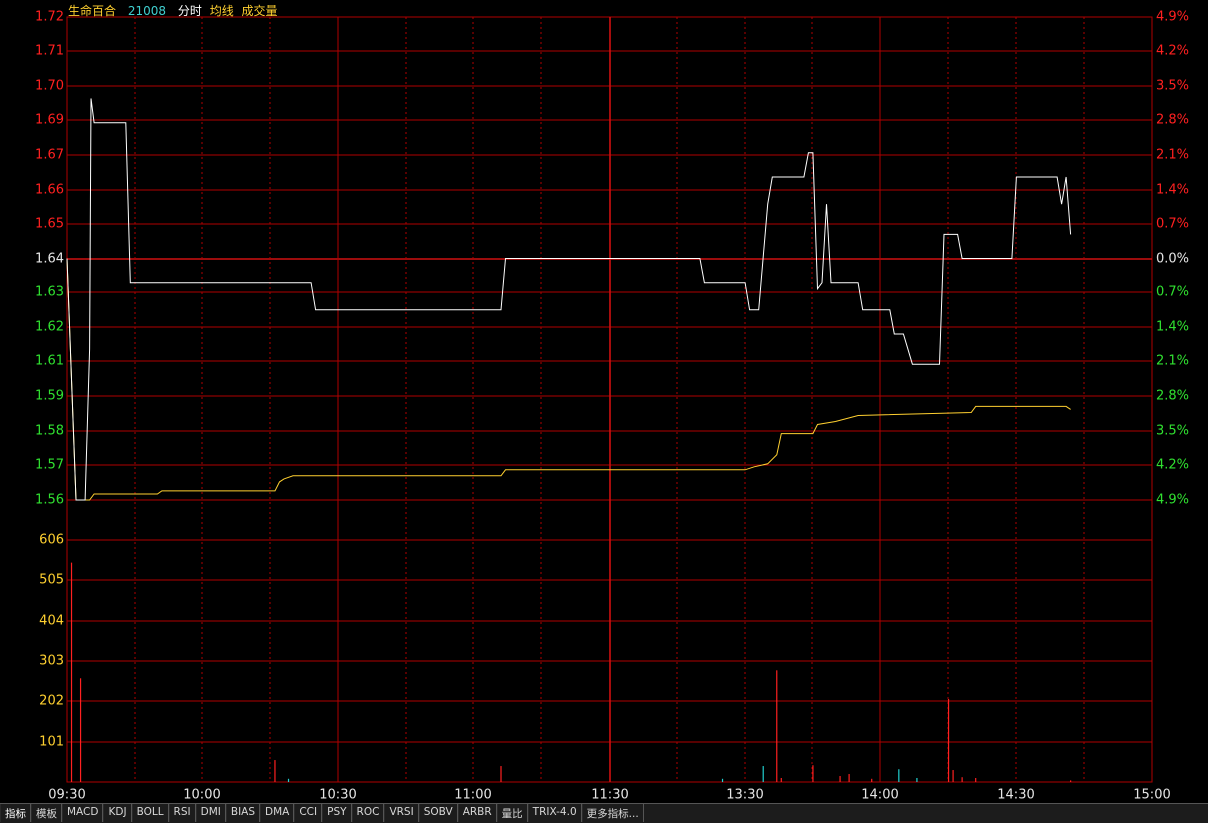  I want to click on avg-label: 均线, so click(221, 11).